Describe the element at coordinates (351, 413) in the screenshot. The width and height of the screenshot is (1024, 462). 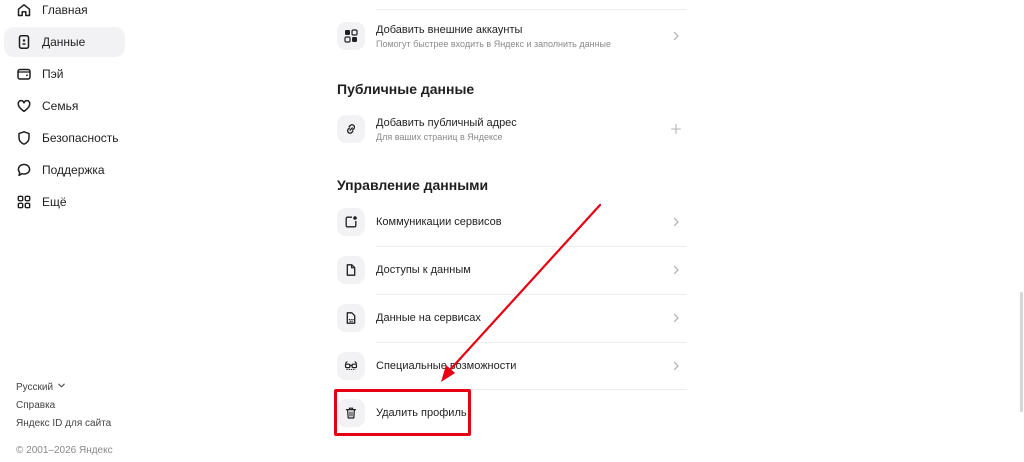
I see `trash-icon` at that location.